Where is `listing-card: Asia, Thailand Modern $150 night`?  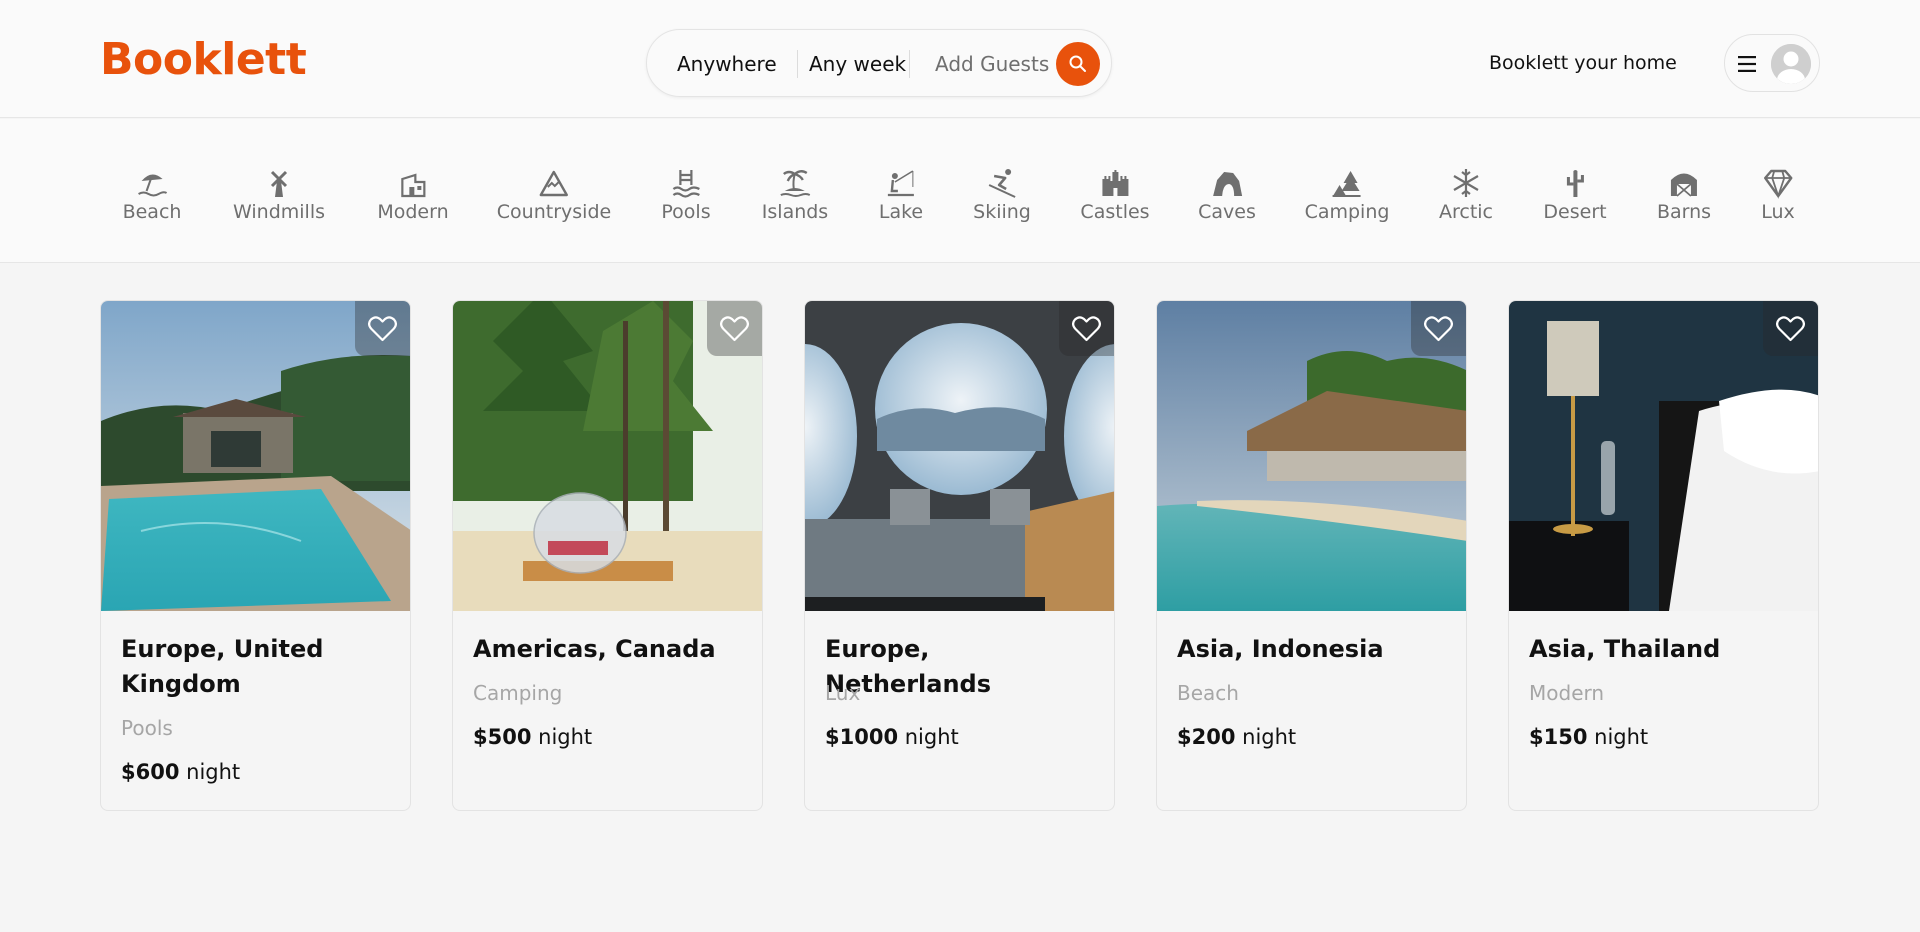 listing-card: Asia, Thailand Modern $150 night is located at coordinates (1663, 555).